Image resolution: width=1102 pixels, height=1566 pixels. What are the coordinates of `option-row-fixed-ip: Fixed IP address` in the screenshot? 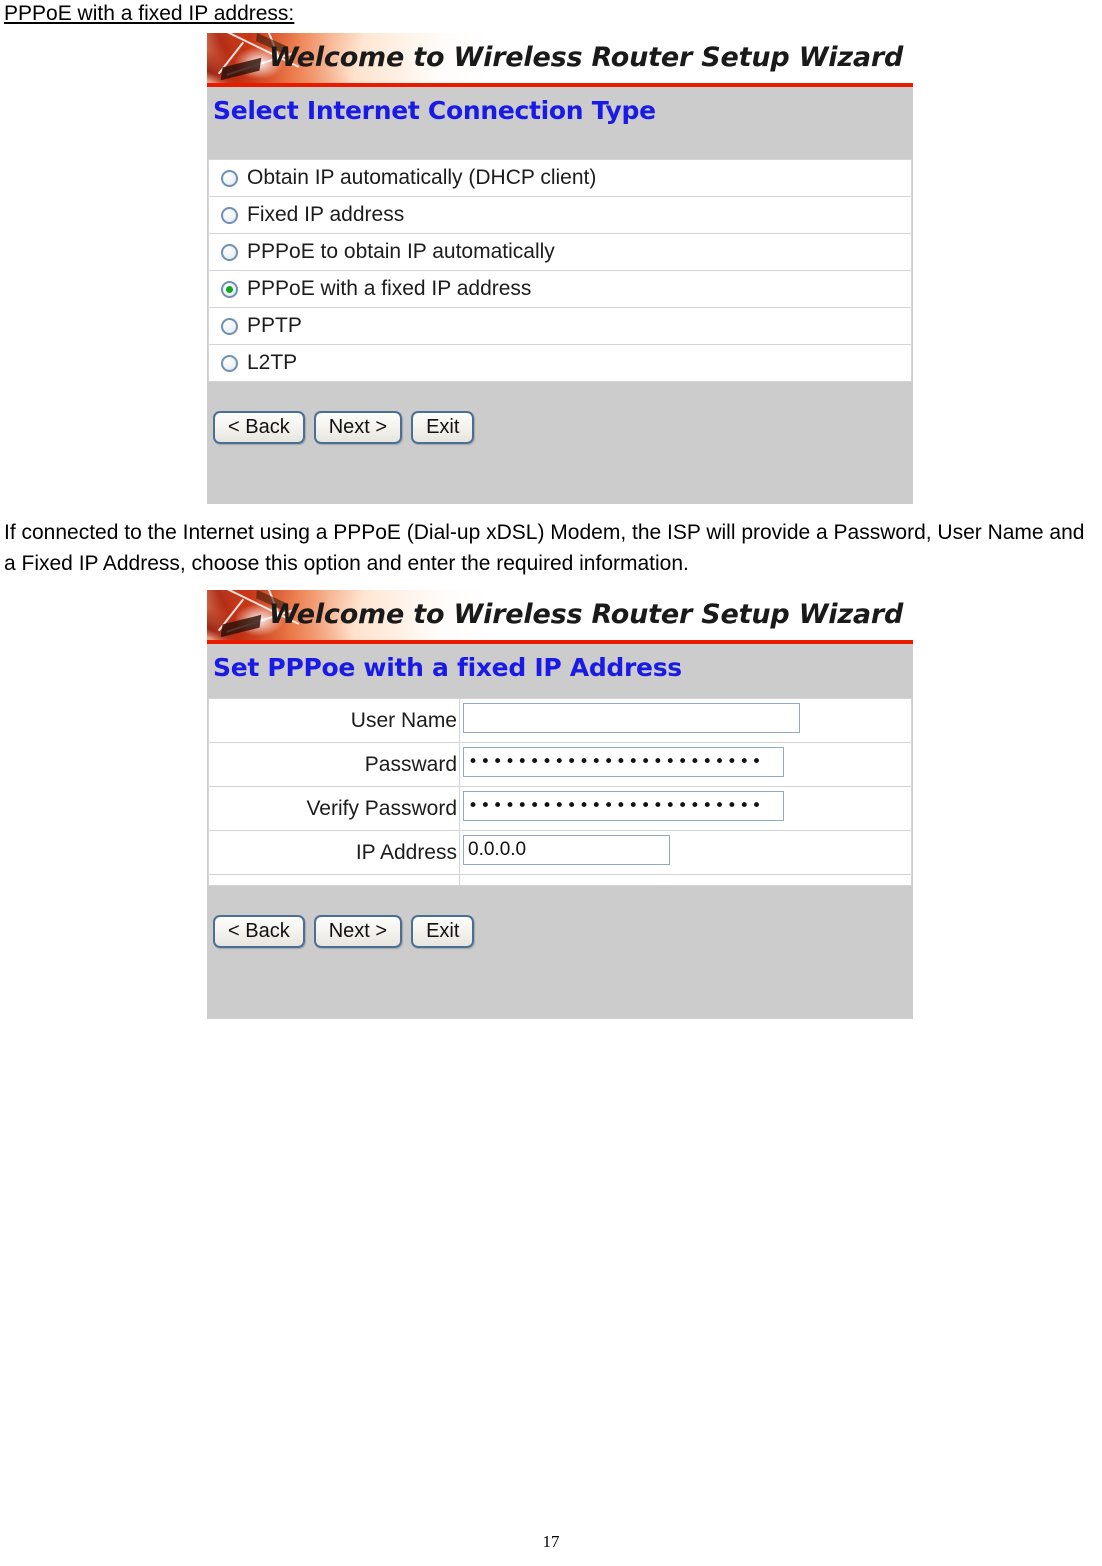 It's located at (560, 215).